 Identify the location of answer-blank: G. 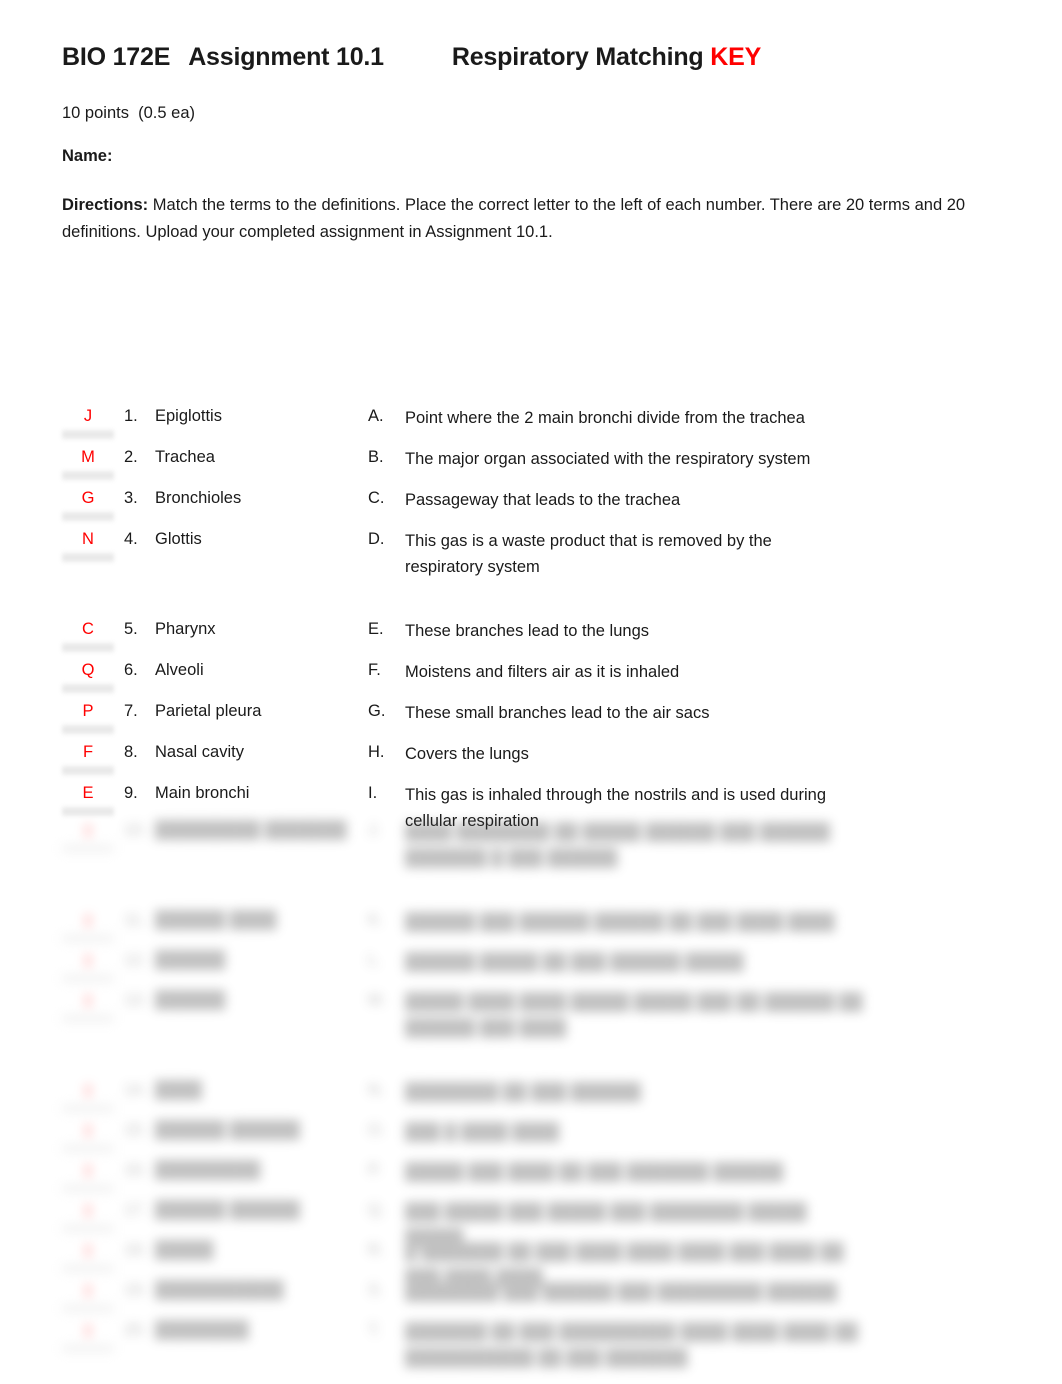
(88, 504).